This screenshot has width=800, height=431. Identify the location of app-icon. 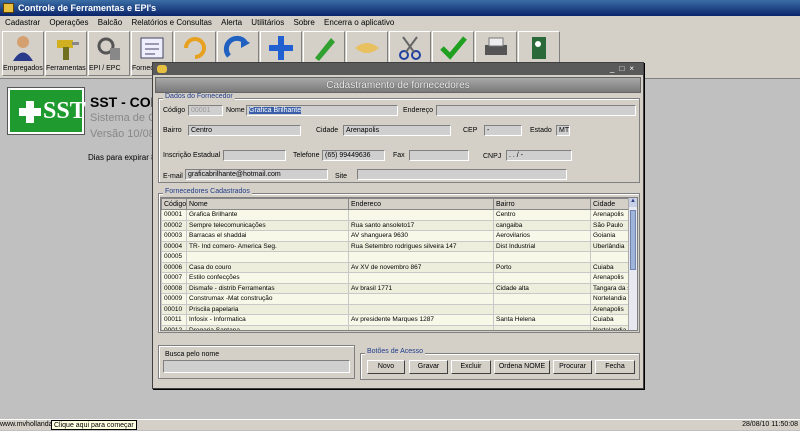
(8, 8).